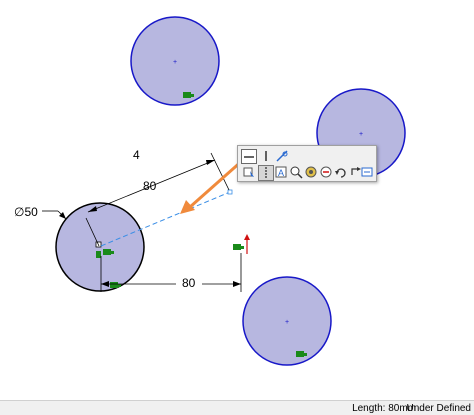  I want to click on dimension-diameter: ∅50, so click(40, 212).